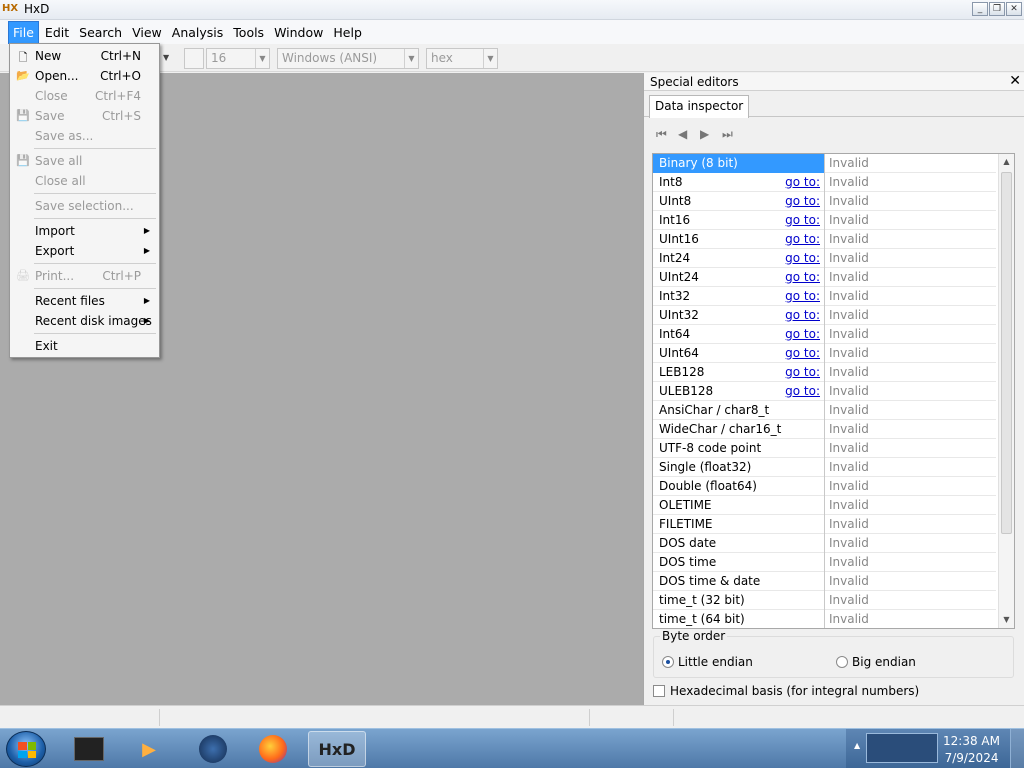 The image size is (1024, 768). What do you see at coordinates (824, 391) in the screenshot?
I see `inspector-row: ULEB128 go to: Invalid` at bounding box center [824, 391].